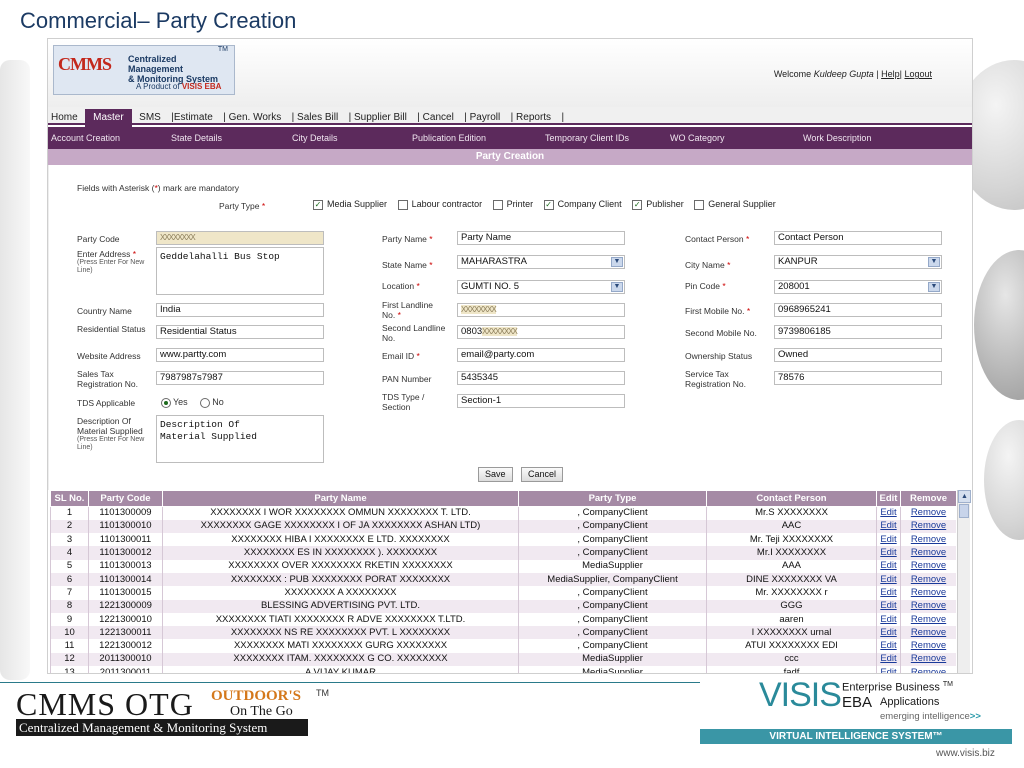 Image resolution: width=1024 pixels, height=768 pixels. What do you see at coordinates (542, 474) in the screenshot?
I see `cancel-button: Cancel` at bounding box center [542, 474].